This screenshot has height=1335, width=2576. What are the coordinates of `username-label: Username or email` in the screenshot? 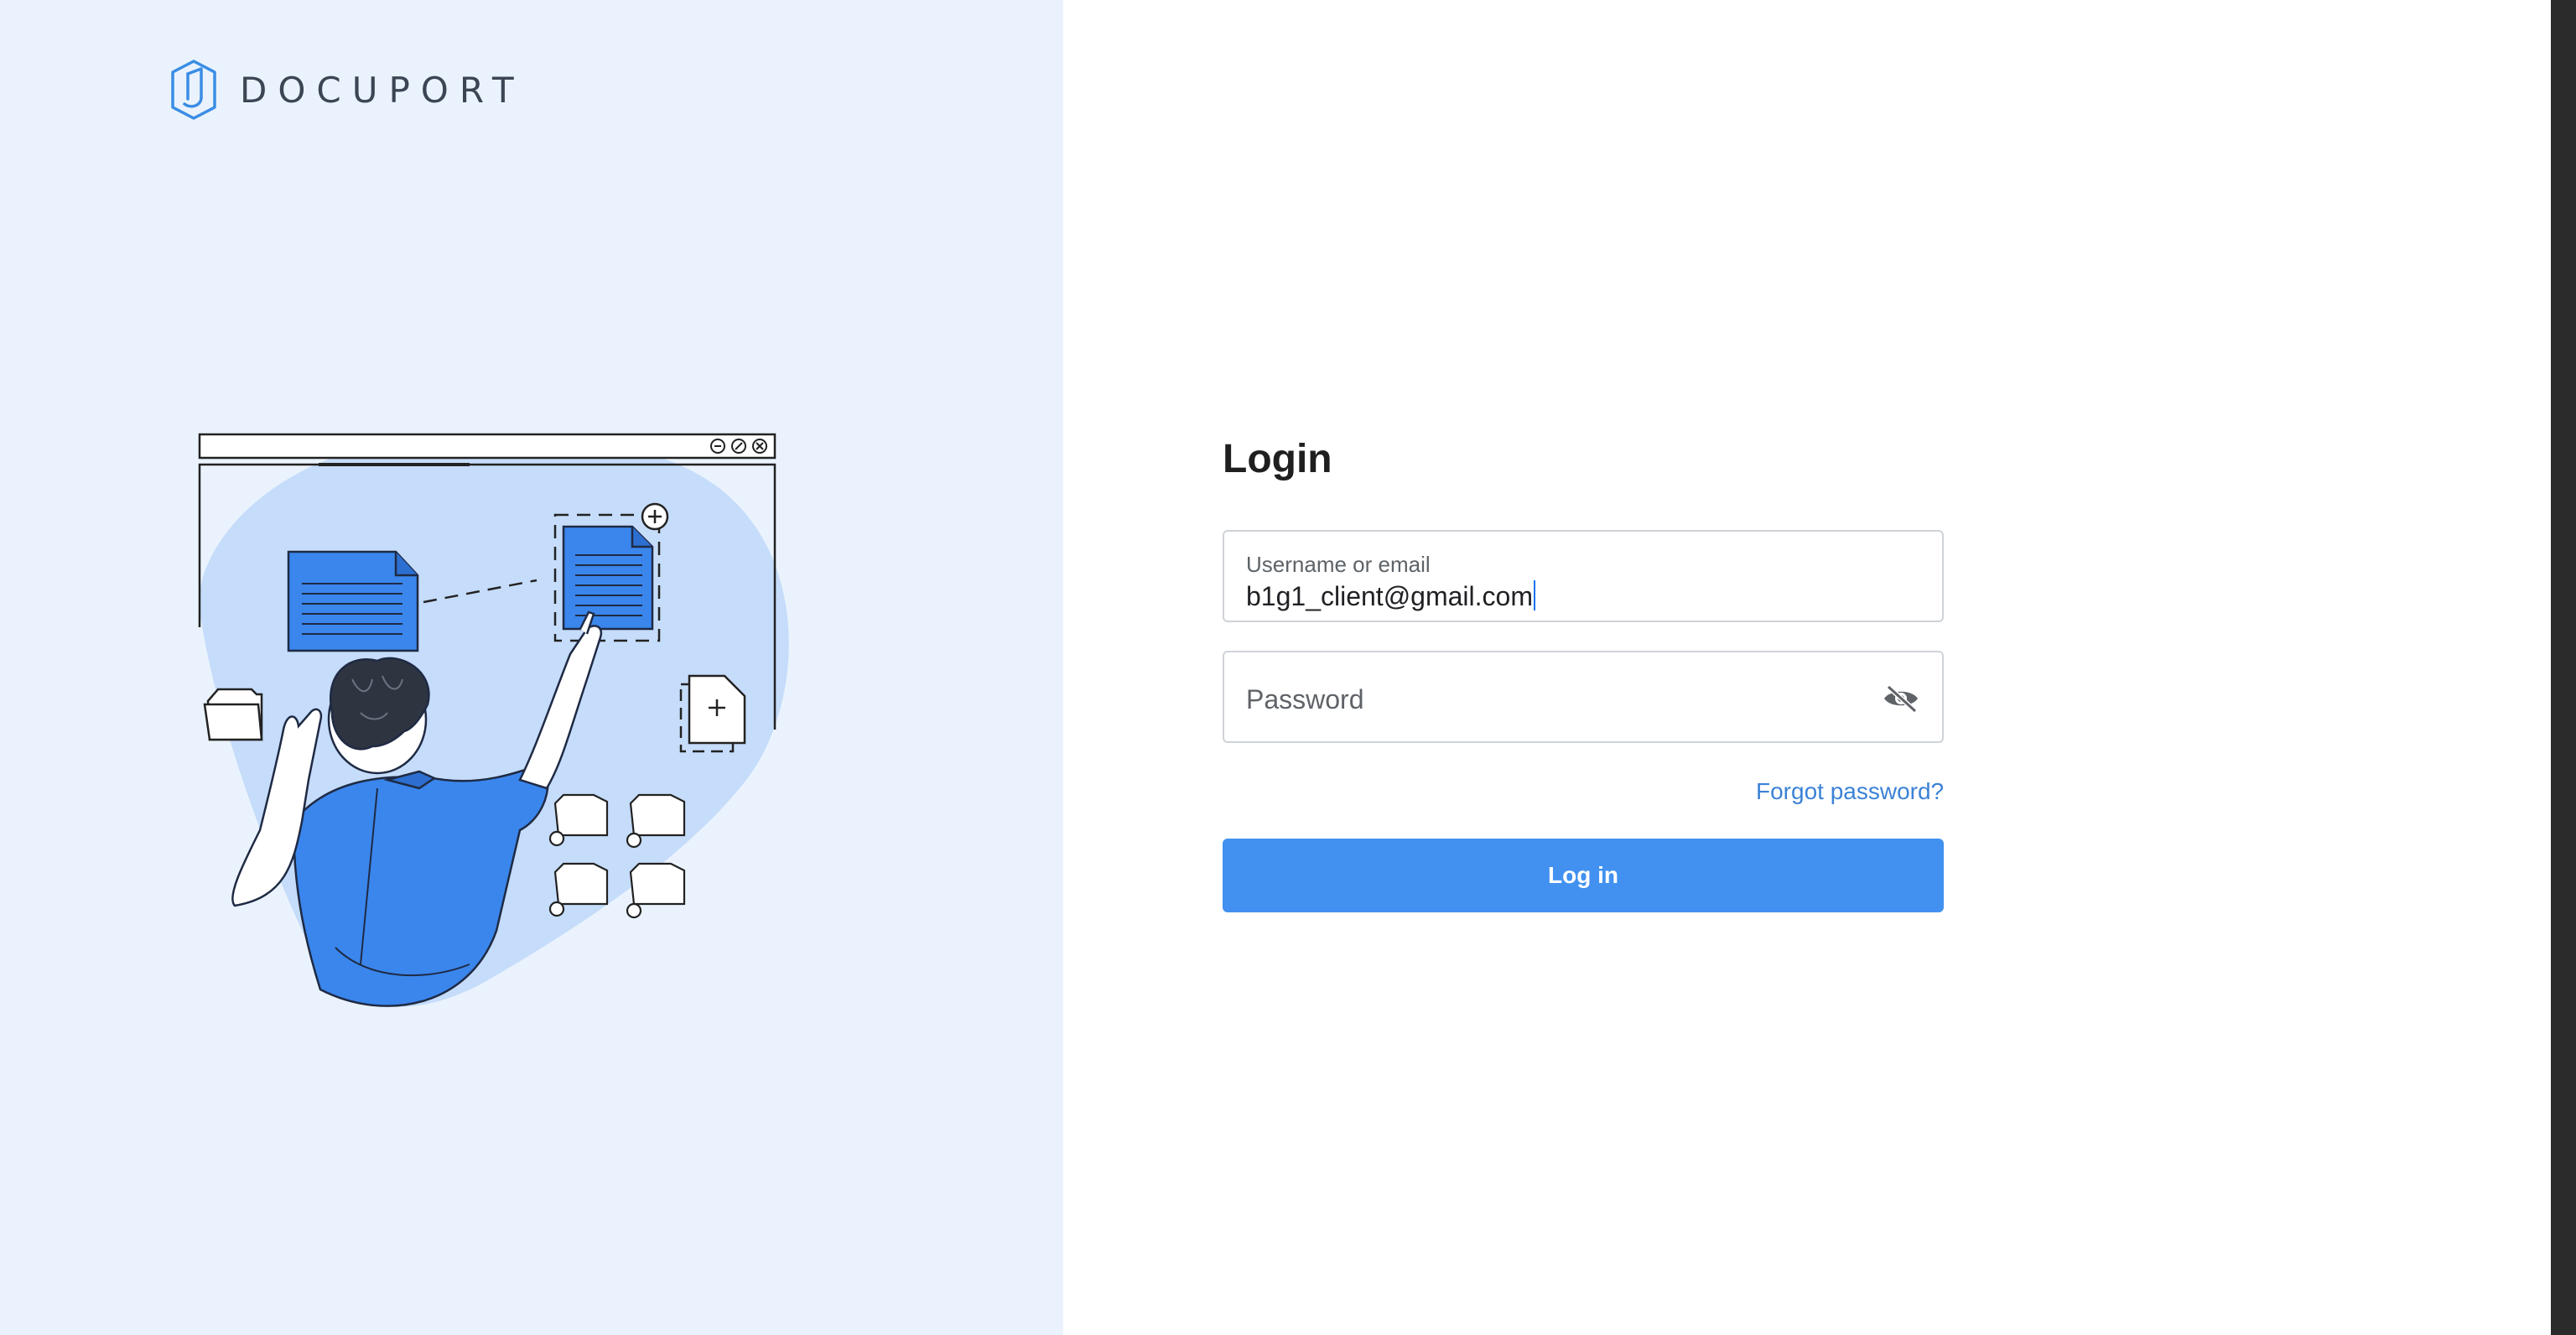 It's located at (1338, 564).